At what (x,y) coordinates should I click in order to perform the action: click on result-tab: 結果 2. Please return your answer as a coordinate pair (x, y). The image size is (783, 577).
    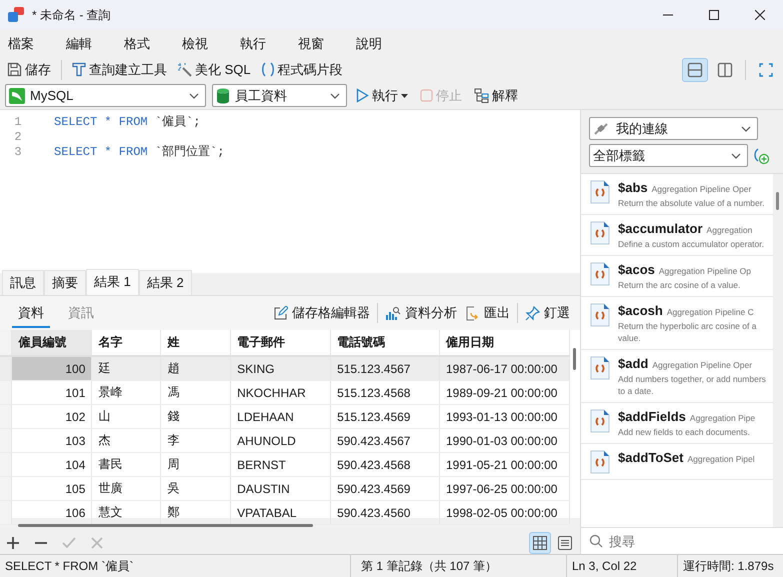
    Looking at the image, I should click on (165, 282).